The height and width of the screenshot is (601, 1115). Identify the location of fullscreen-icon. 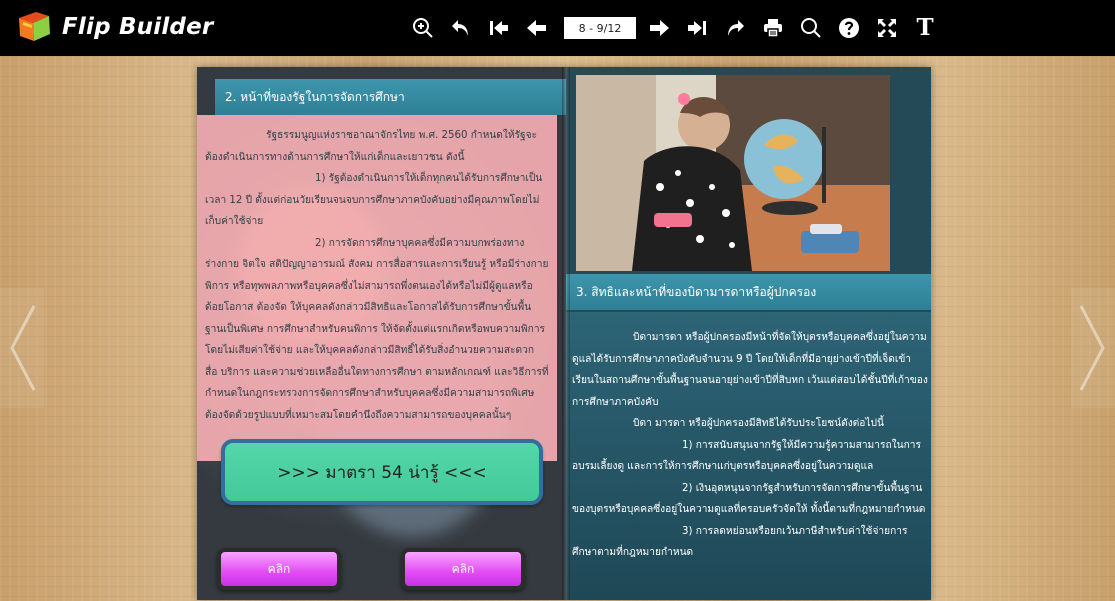
(887, 28).